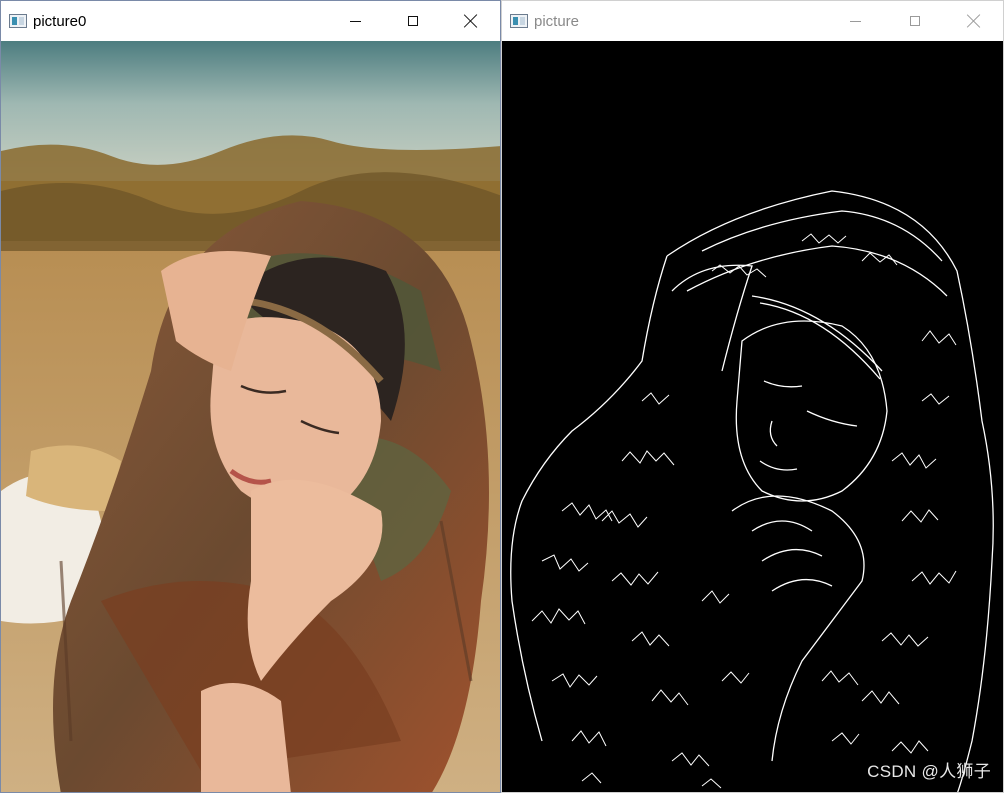 The height and width of the screenshot is (793, 1004). I want to click on window-title: picture, so click(557, 21).